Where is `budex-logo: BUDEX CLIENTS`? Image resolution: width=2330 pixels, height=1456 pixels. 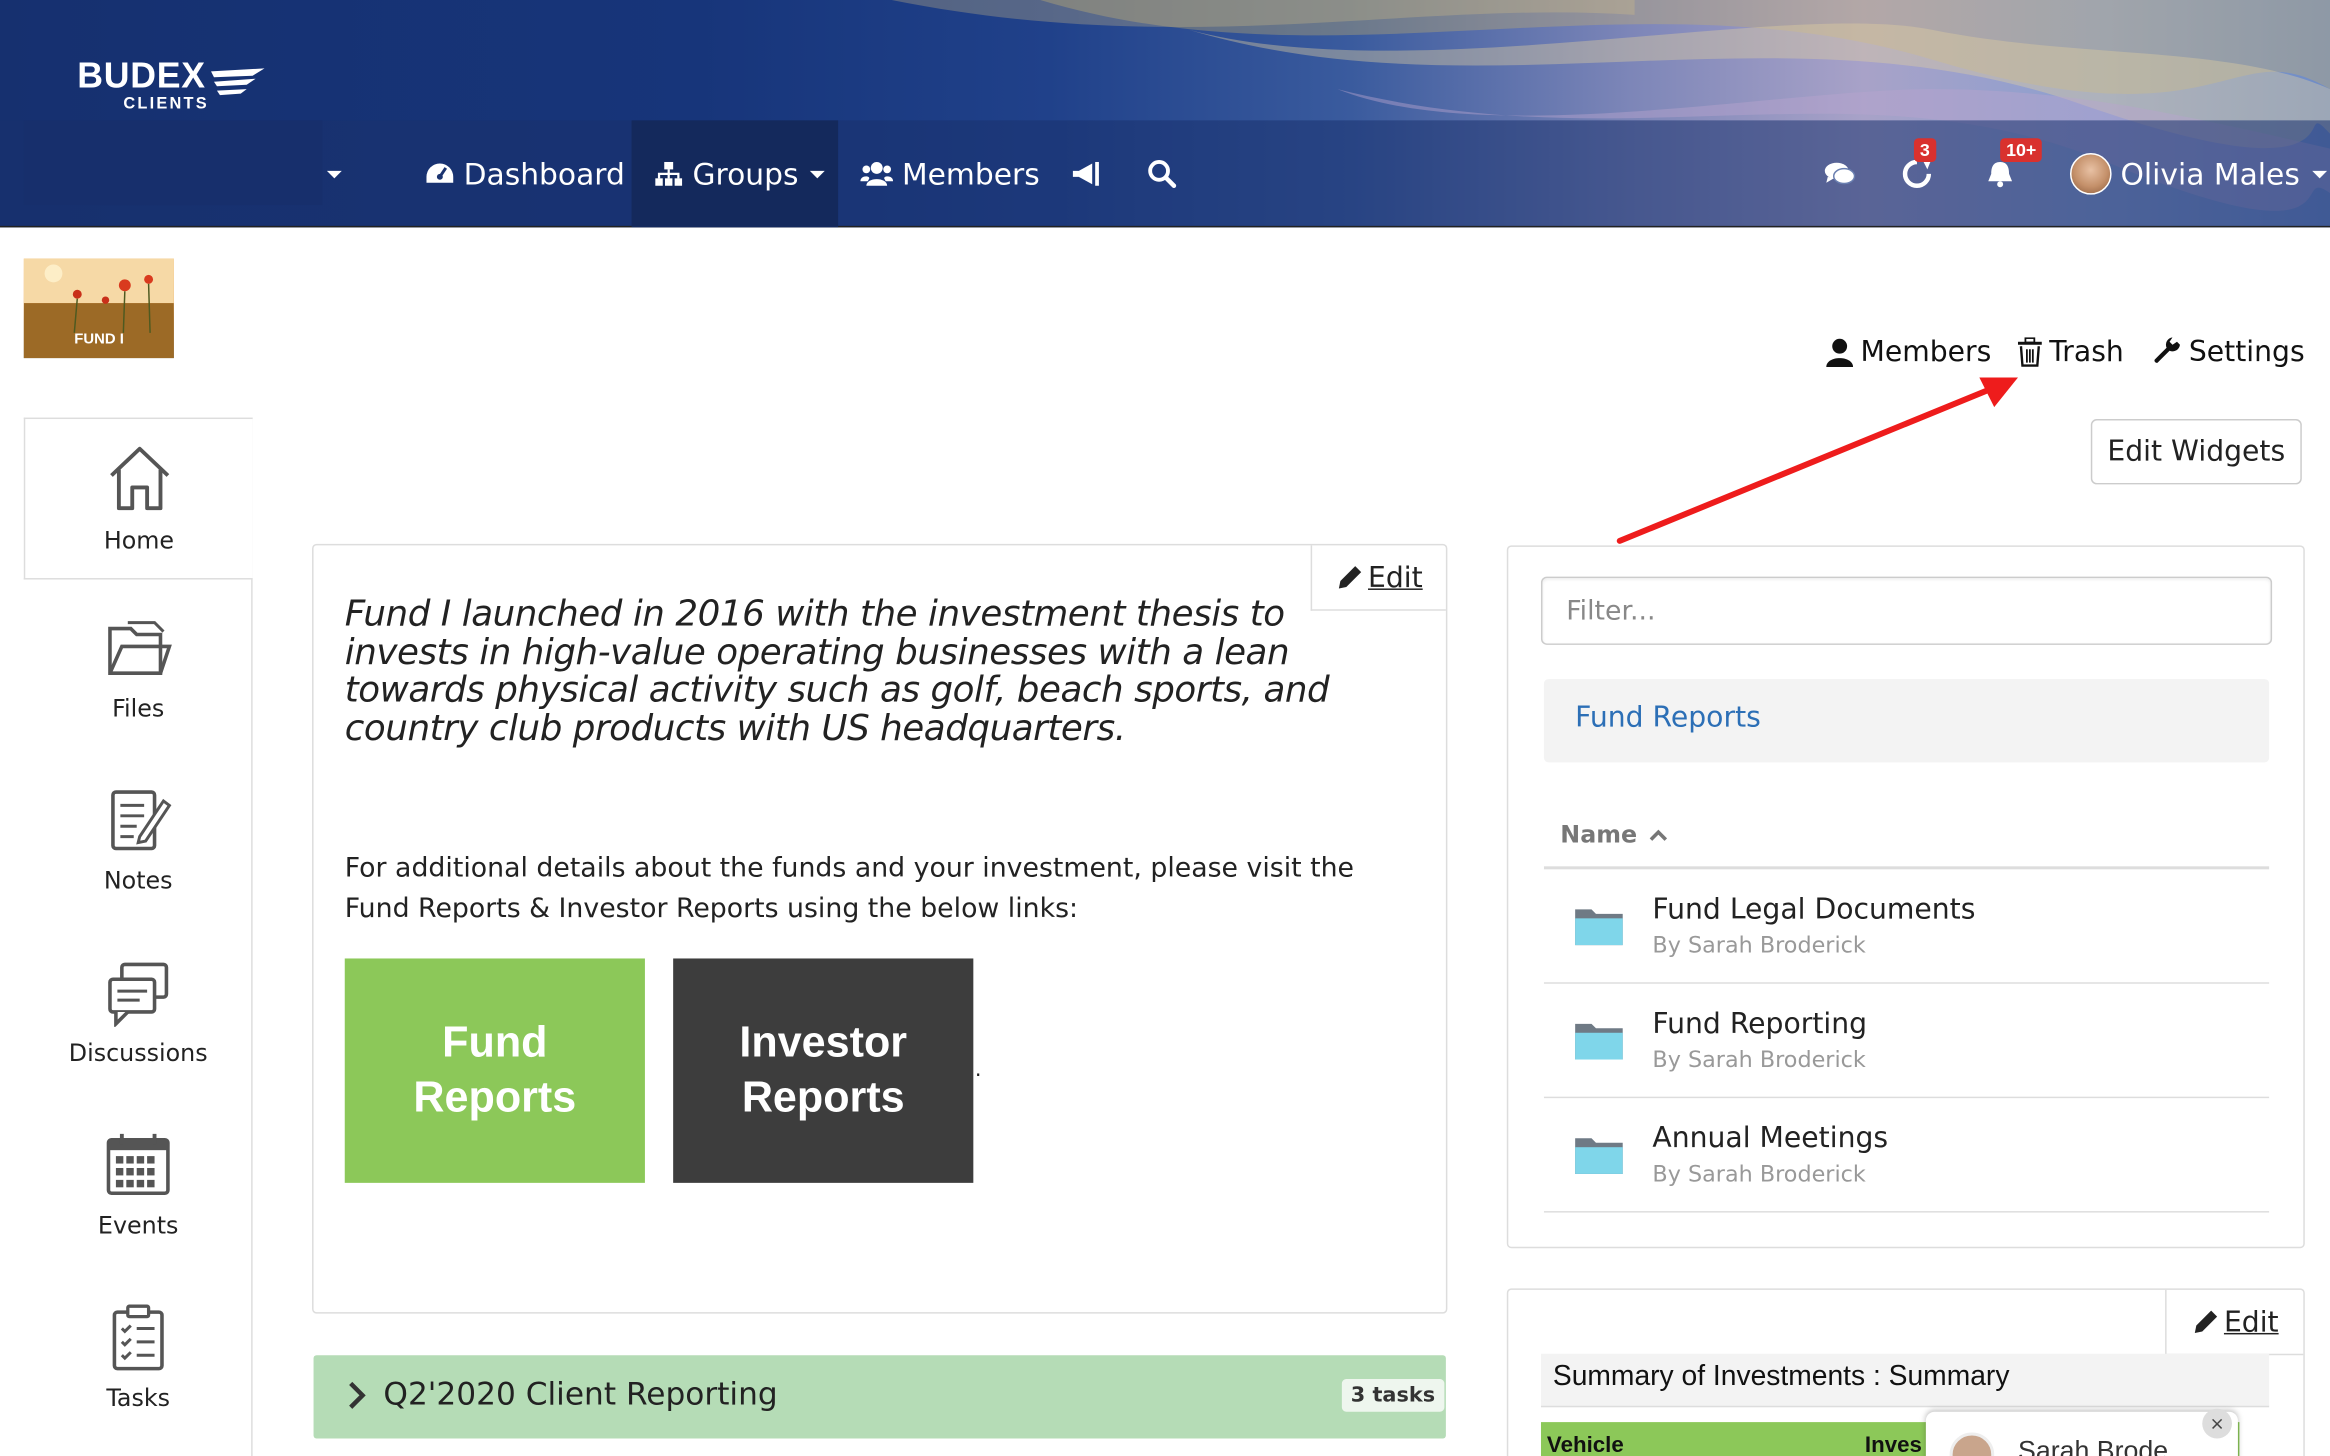 budex-logo: BUDEX CLIENTS is located at coordinates (143, 84).